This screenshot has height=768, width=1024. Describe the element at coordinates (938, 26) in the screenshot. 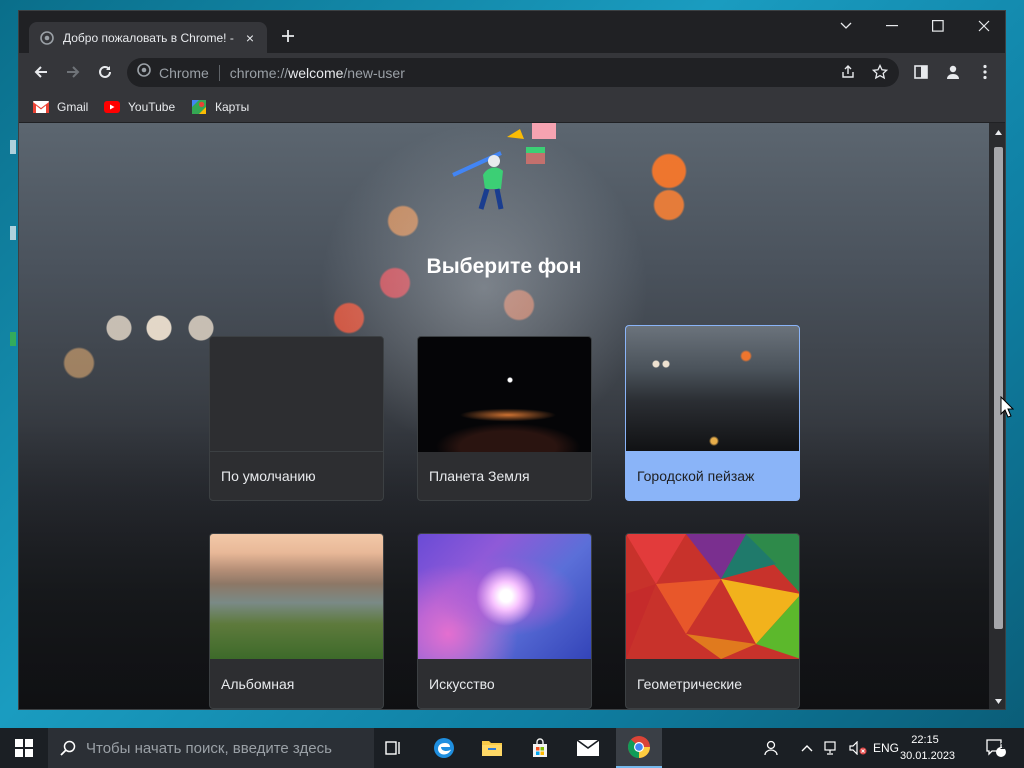

I see `maximize-button` at that location.